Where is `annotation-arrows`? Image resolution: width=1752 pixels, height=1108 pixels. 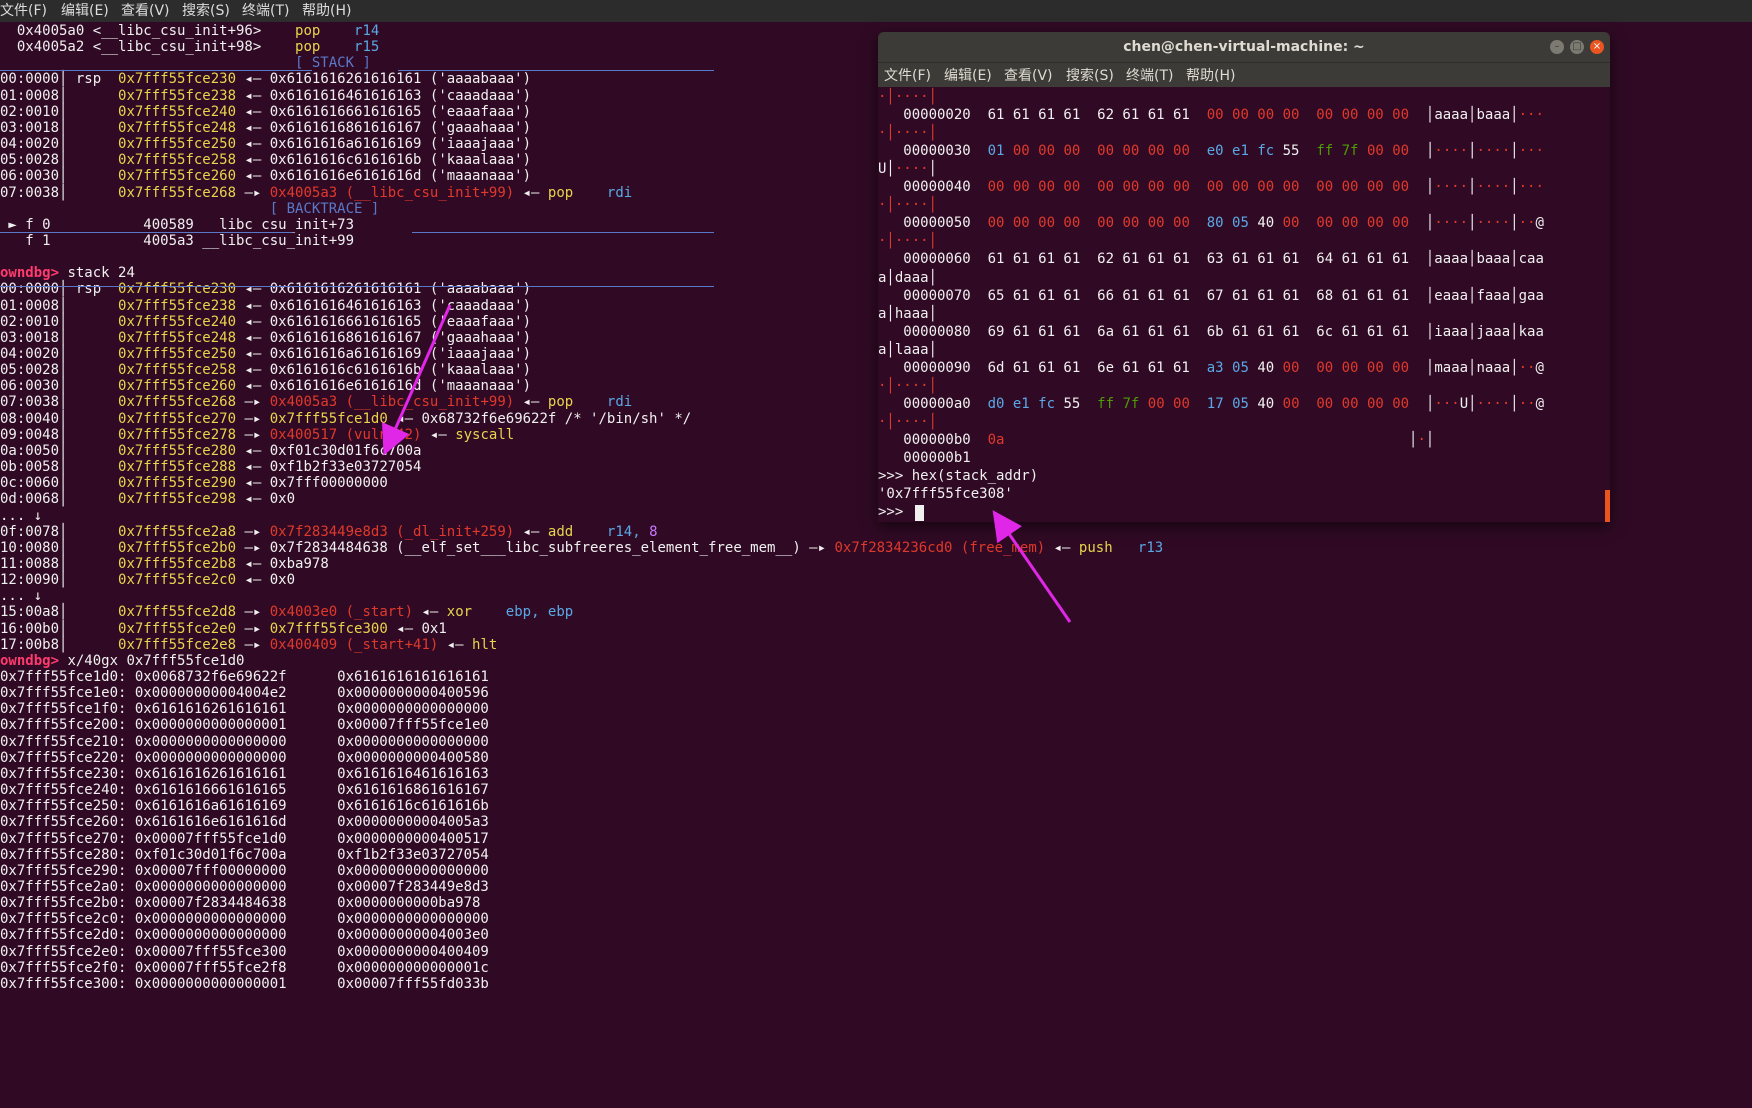
annotation-arrows is located at coordinates (726, 463).